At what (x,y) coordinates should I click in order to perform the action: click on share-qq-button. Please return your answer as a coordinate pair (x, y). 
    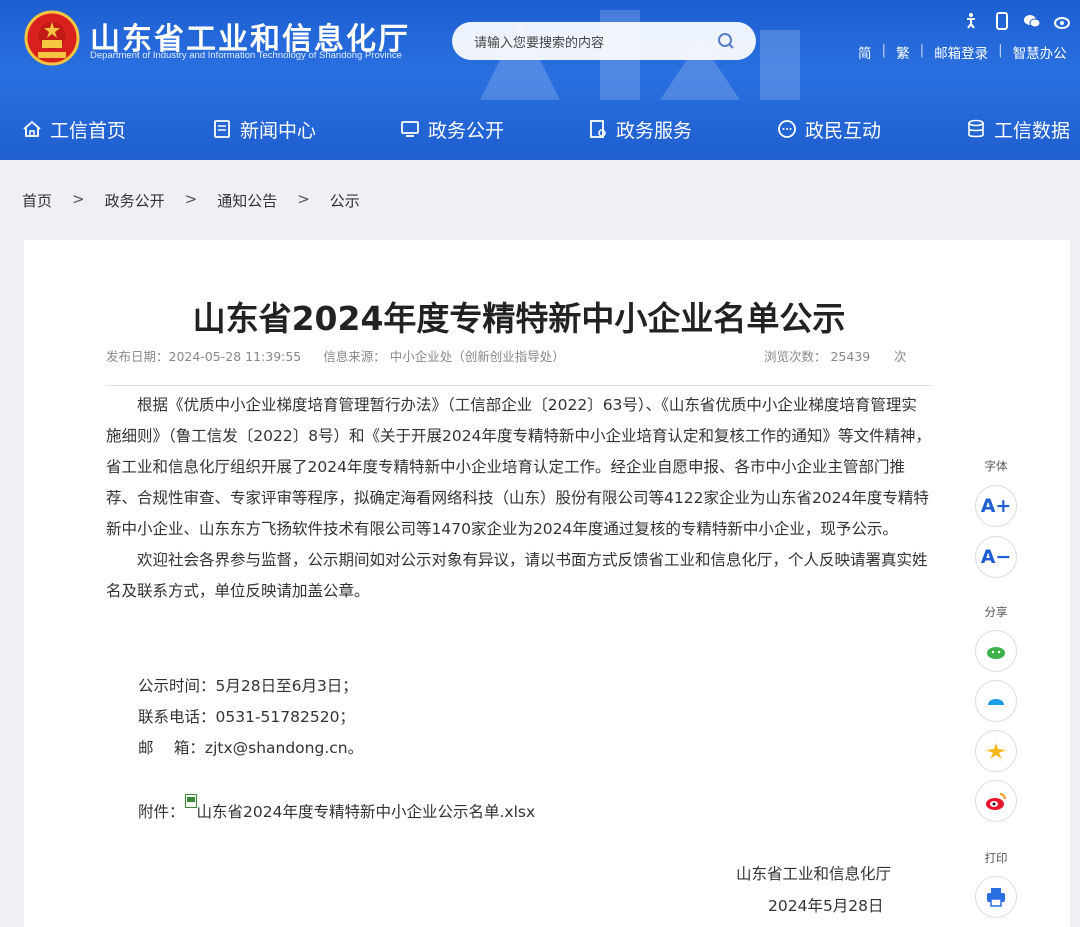
    Looking at the image, I should click on (996, 701).